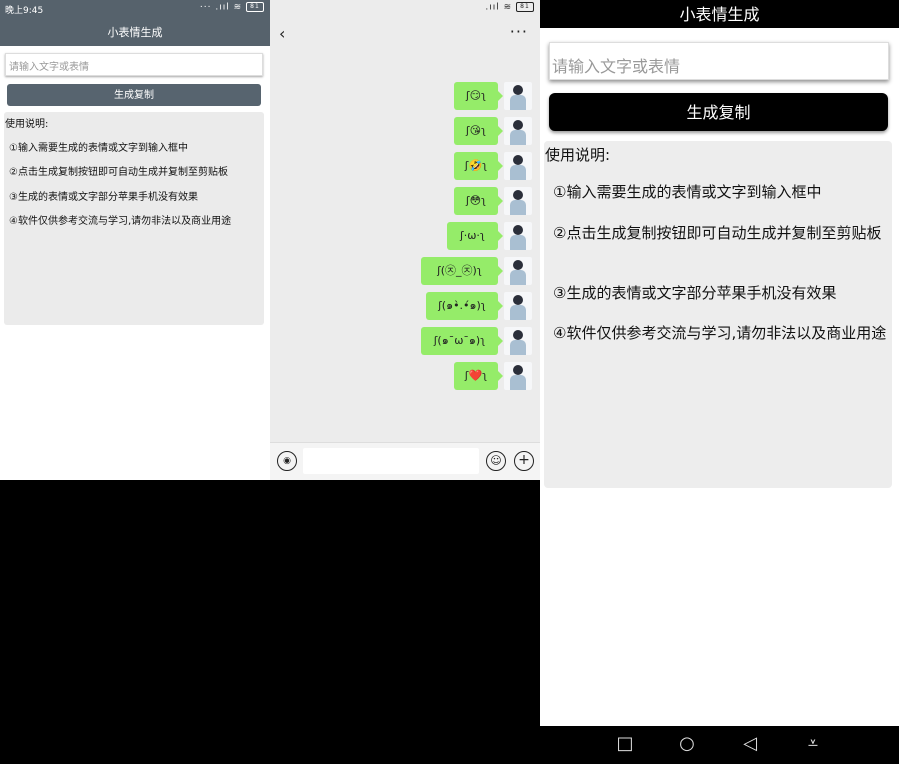 The width and height of the screenshot is (899, 764). I want to click on message-input, so click(391, 461).